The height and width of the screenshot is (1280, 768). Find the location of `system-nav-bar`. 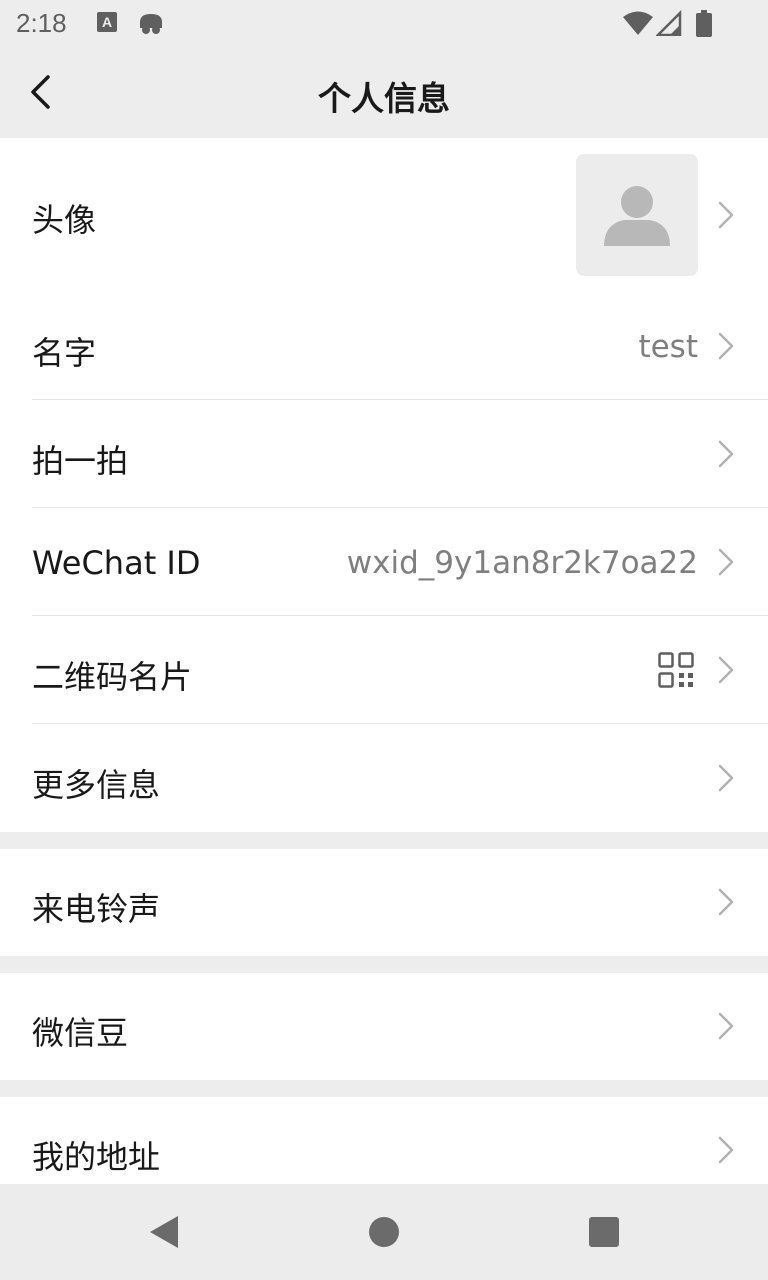

system-nav-bar is located at coordinates (384, 1232).